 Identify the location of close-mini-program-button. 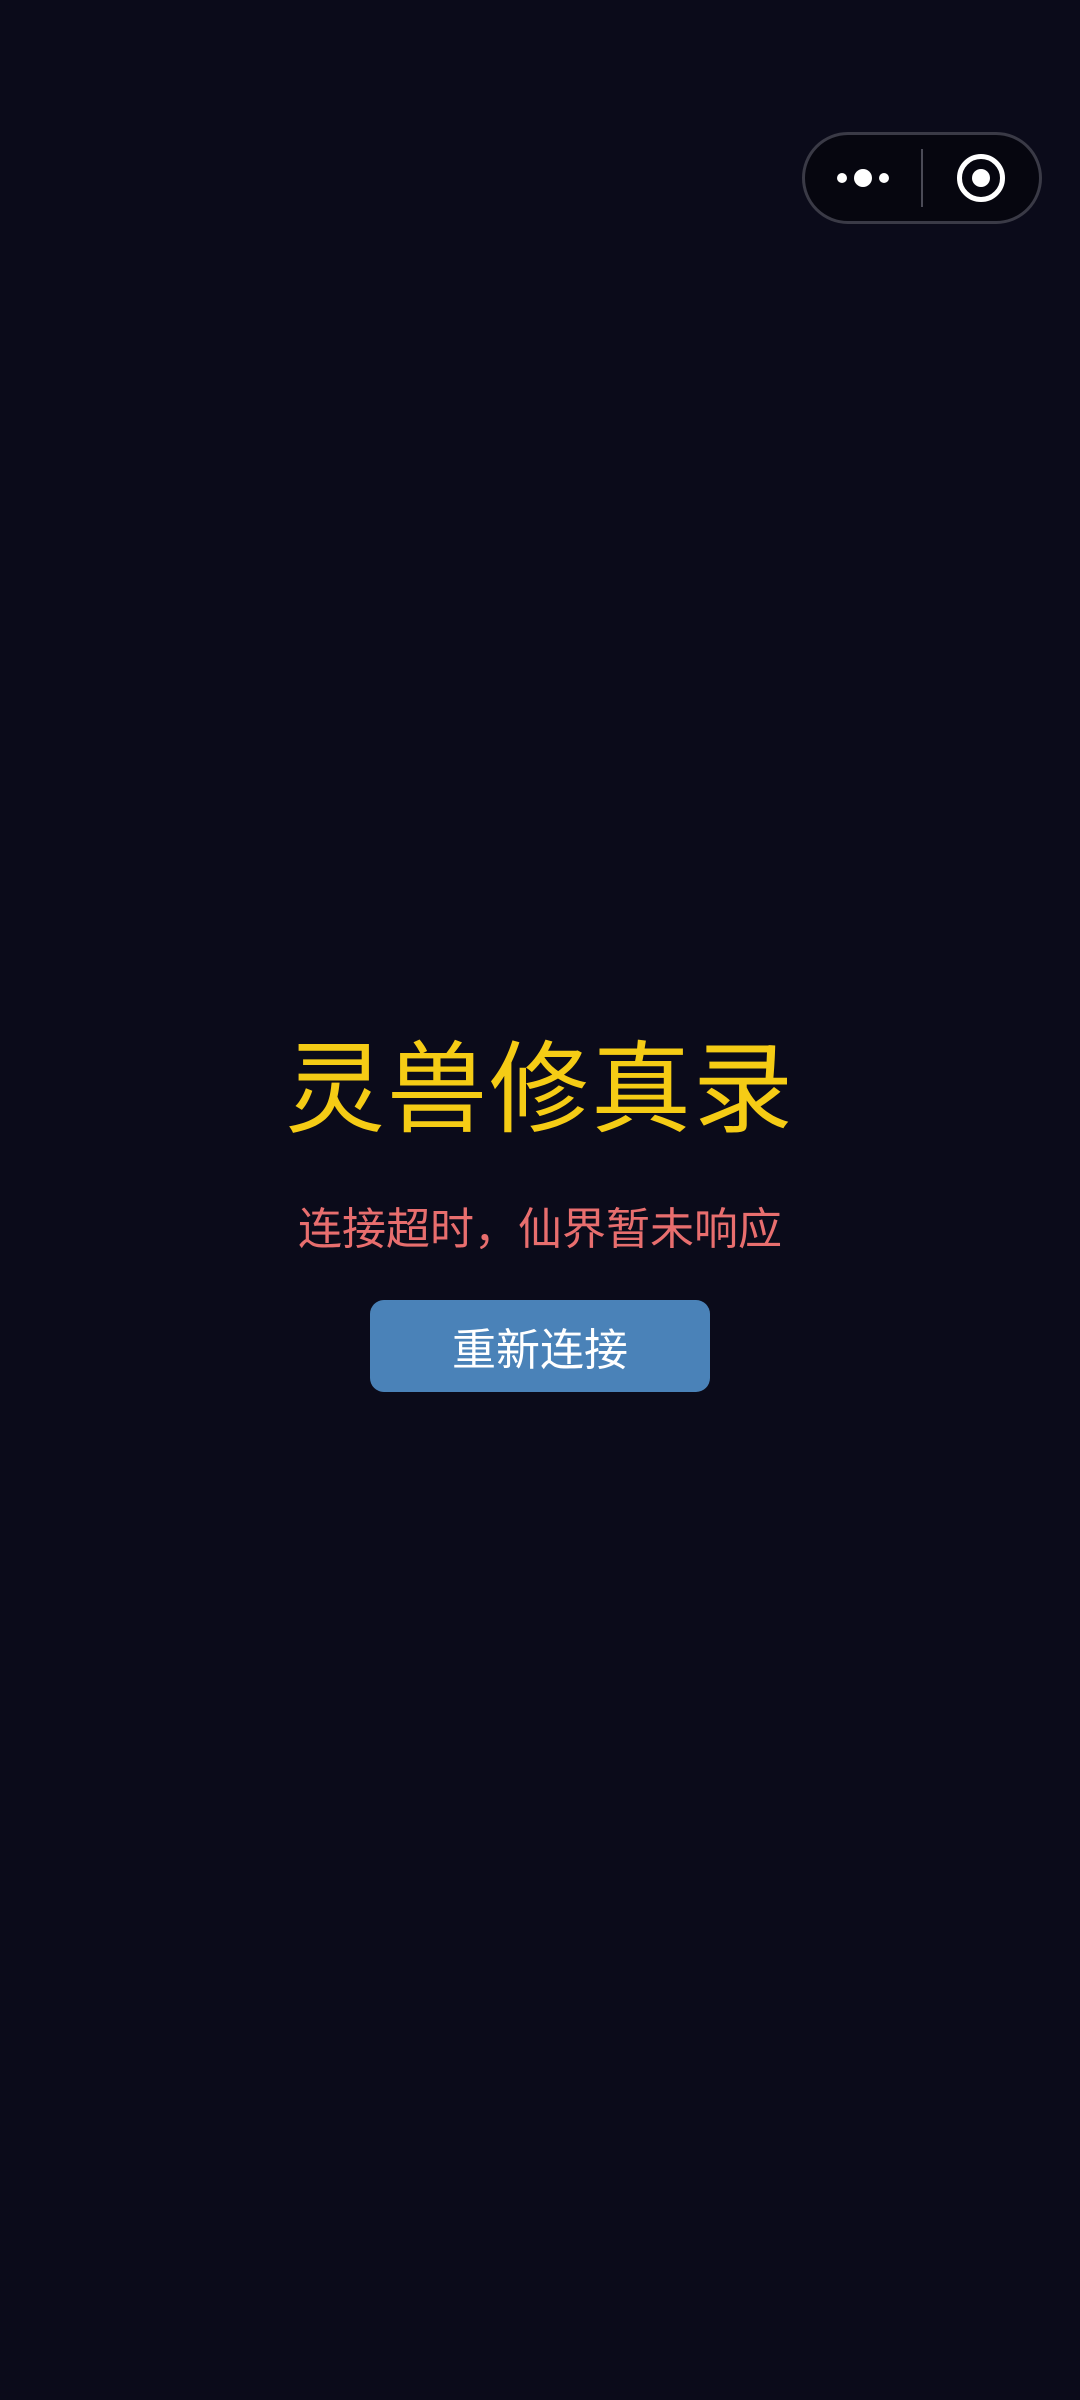
(981, 178).